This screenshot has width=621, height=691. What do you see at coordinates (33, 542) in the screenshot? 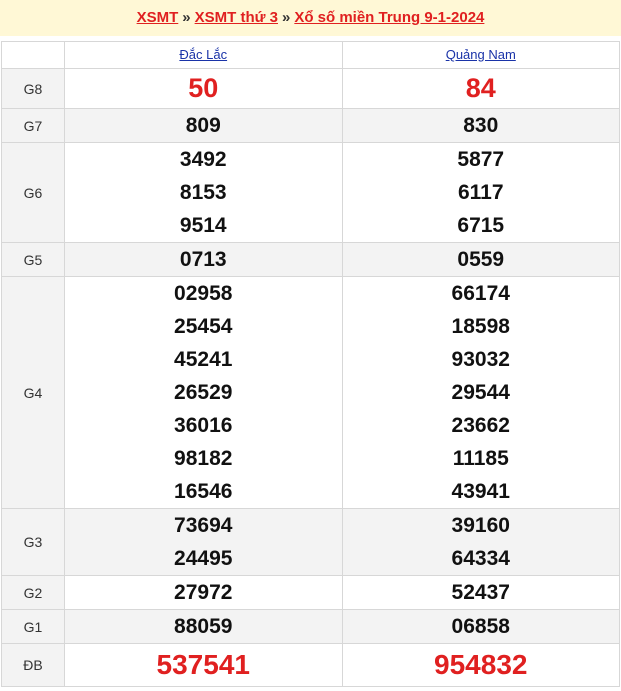
I see `prize-label: G3` at bounding box center [33, 542].